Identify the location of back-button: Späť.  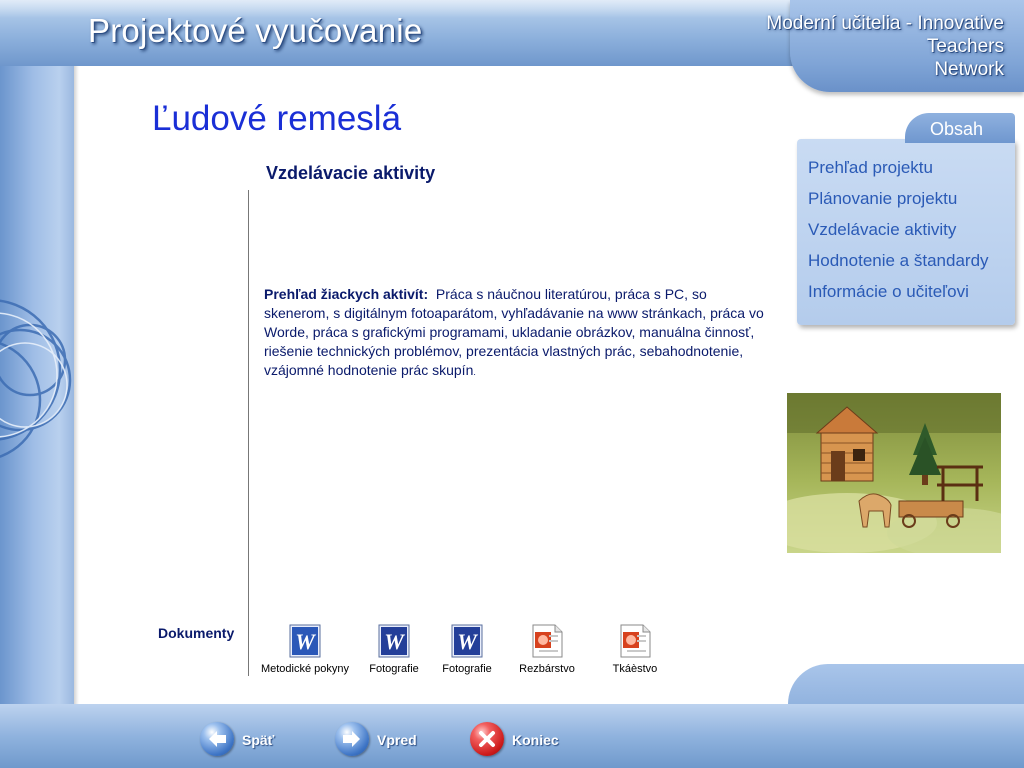
(245, 740).